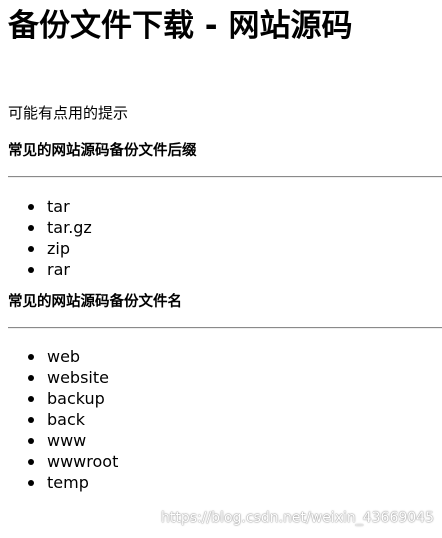 The height and width of the screenshot is (538, 442). Describe the element at coordinates (235, 248) in the screenshot. I see `list-item: zip` at that location.